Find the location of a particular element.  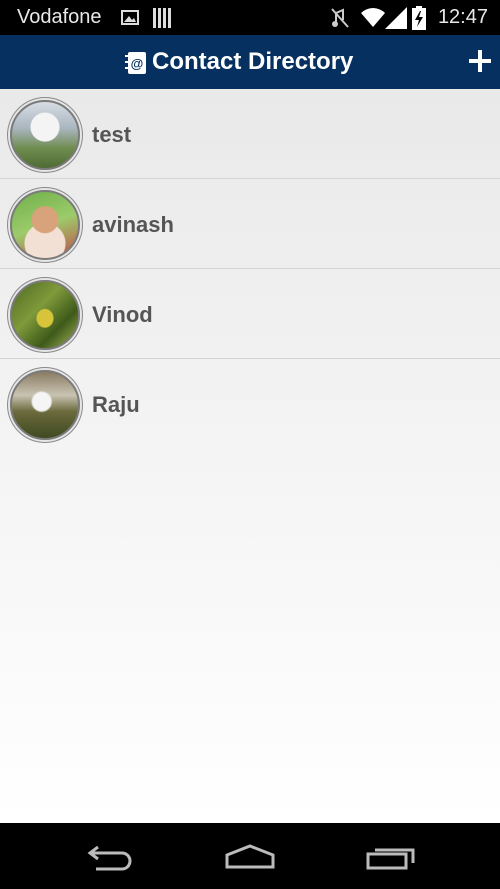

recent-apps-icon is located at coordinates (391, 857).